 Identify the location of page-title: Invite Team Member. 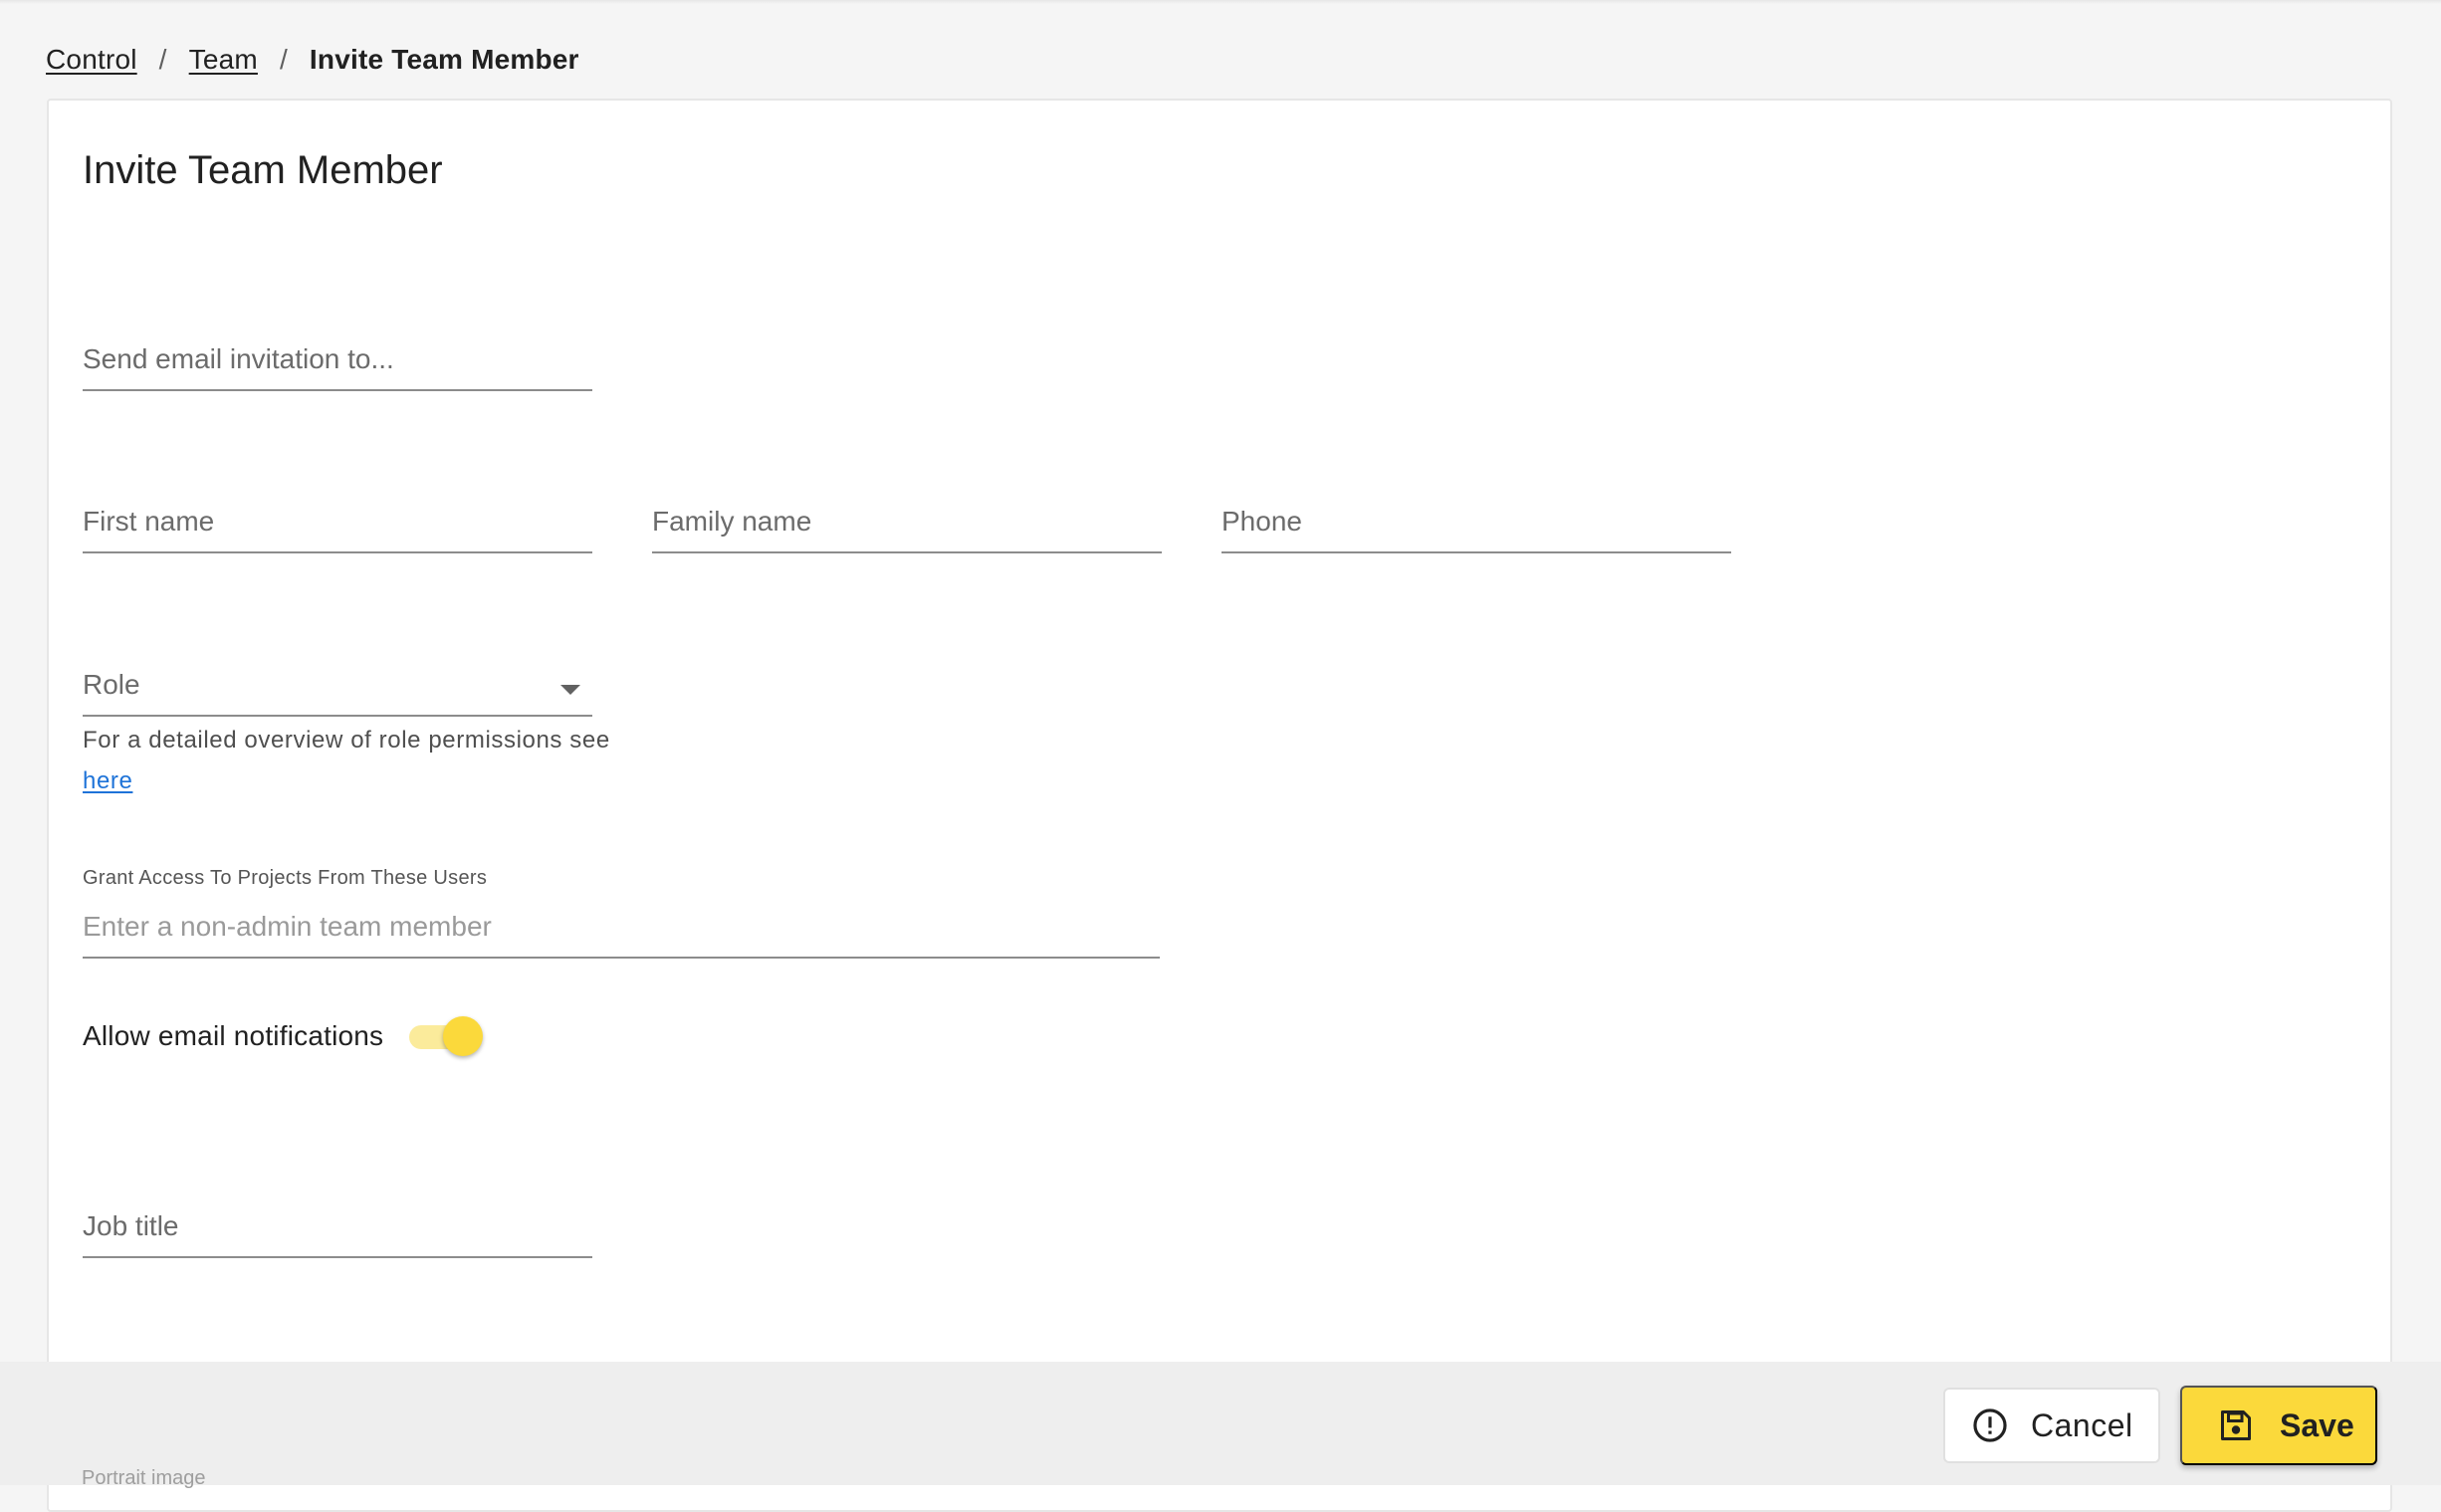
(263, 170).